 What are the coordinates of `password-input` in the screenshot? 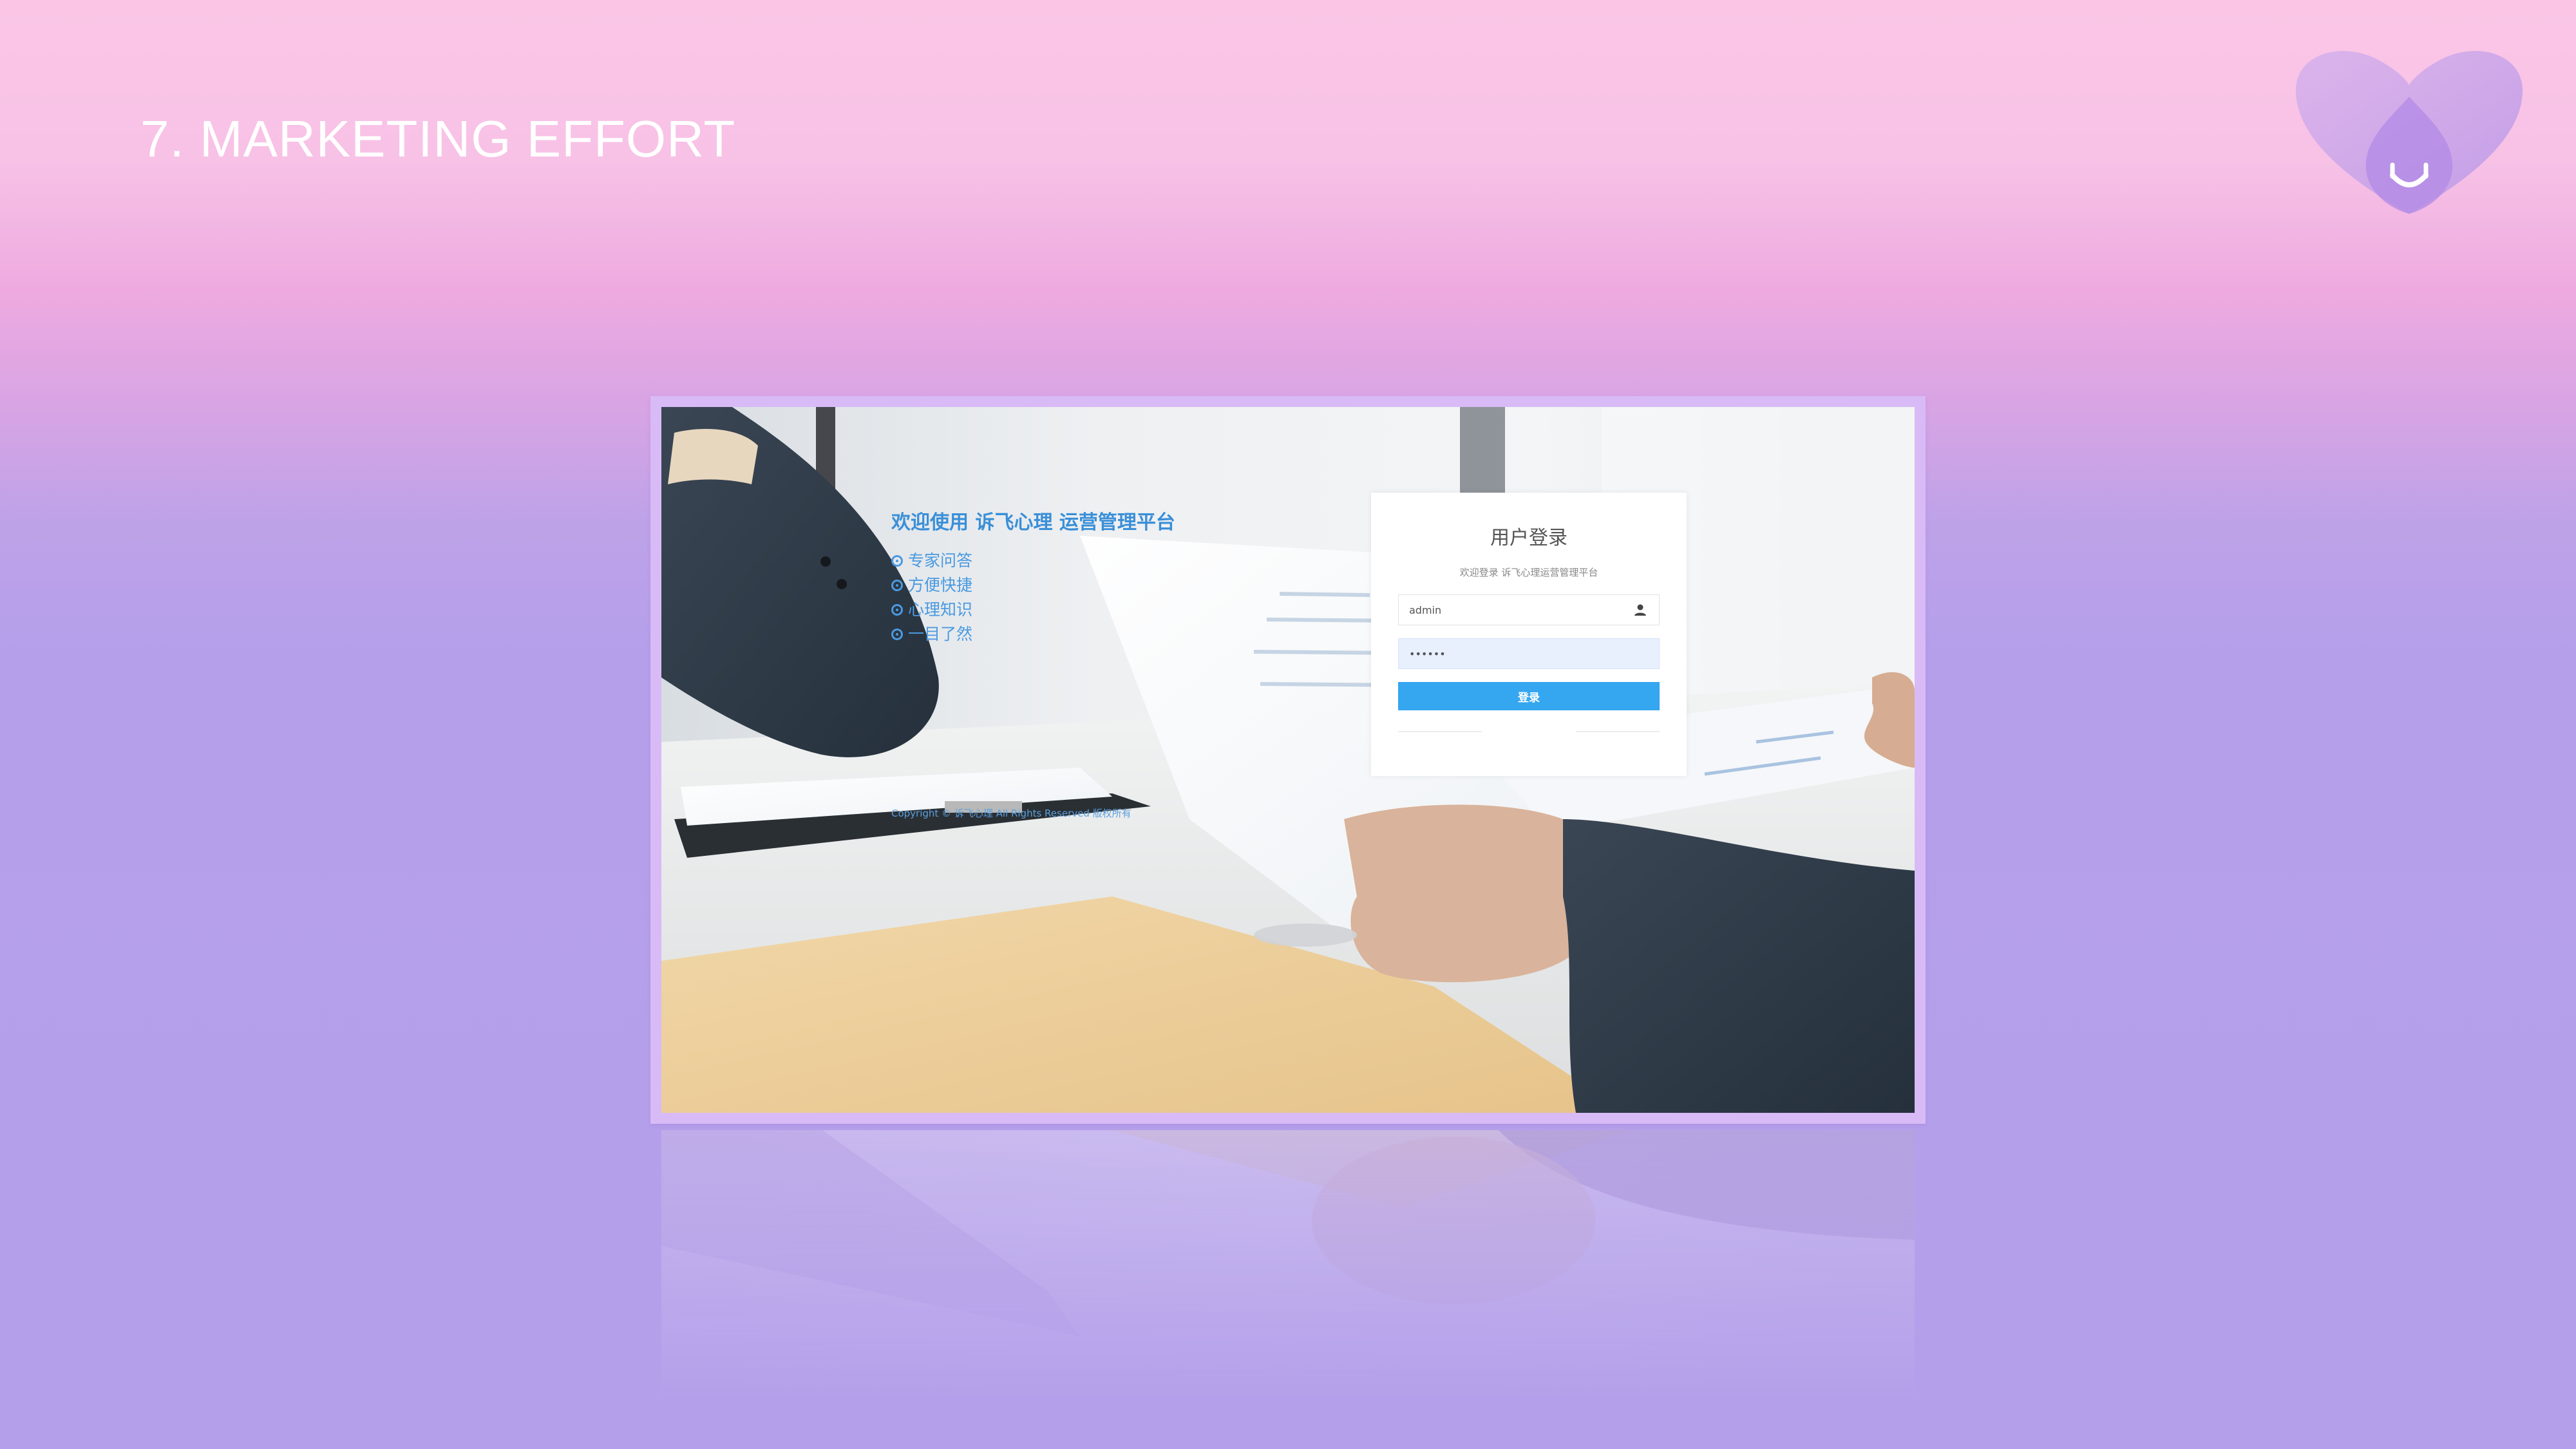 It's located at (1529, 653).